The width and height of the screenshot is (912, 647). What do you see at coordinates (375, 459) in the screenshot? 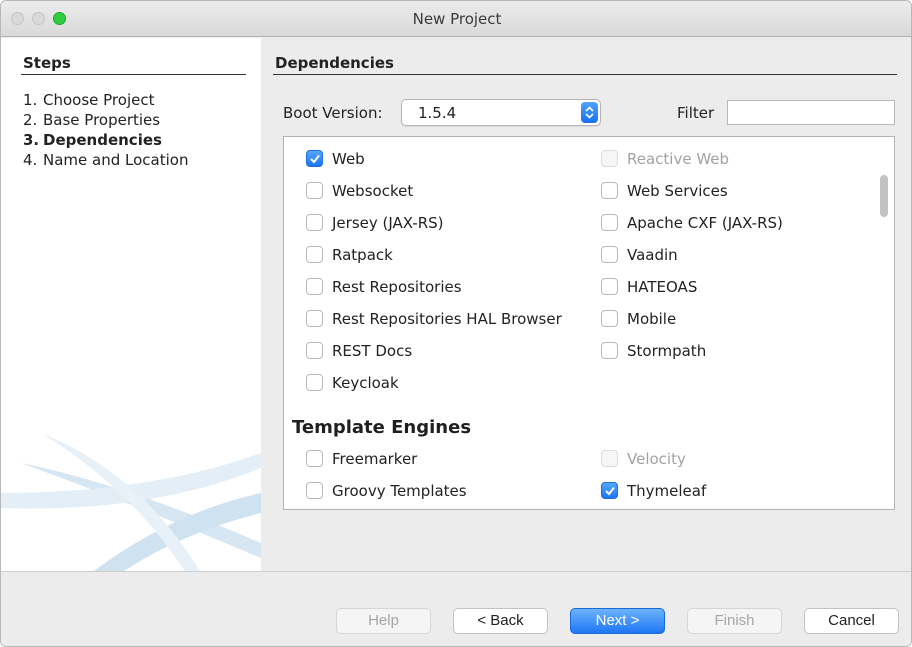
I see `dependency-label: Freemarker` at bounding box center [375, 459].